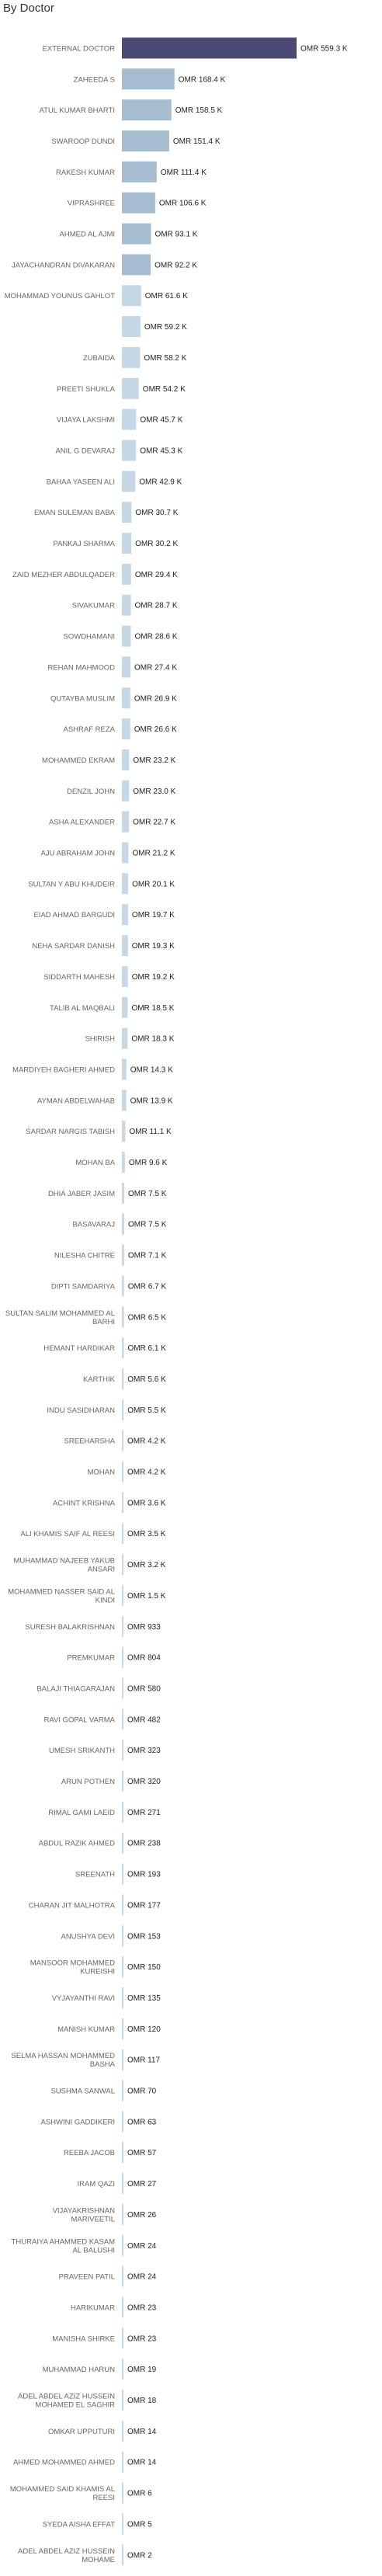  What do you see at coordinates (100, 1039) in the screenshot?
I see `category-label: SHIRISH` at bounding box center [100, 1039].